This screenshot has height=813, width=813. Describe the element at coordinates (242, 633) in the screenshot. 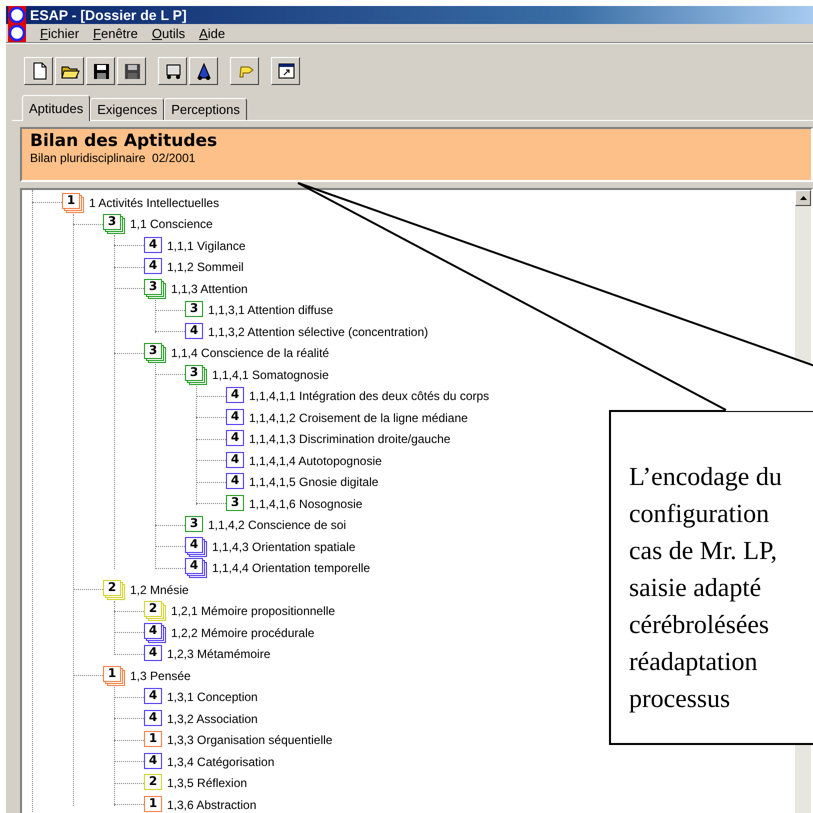

I see `tree-item: 1,2,2 Mémoire procédurale` at that location.